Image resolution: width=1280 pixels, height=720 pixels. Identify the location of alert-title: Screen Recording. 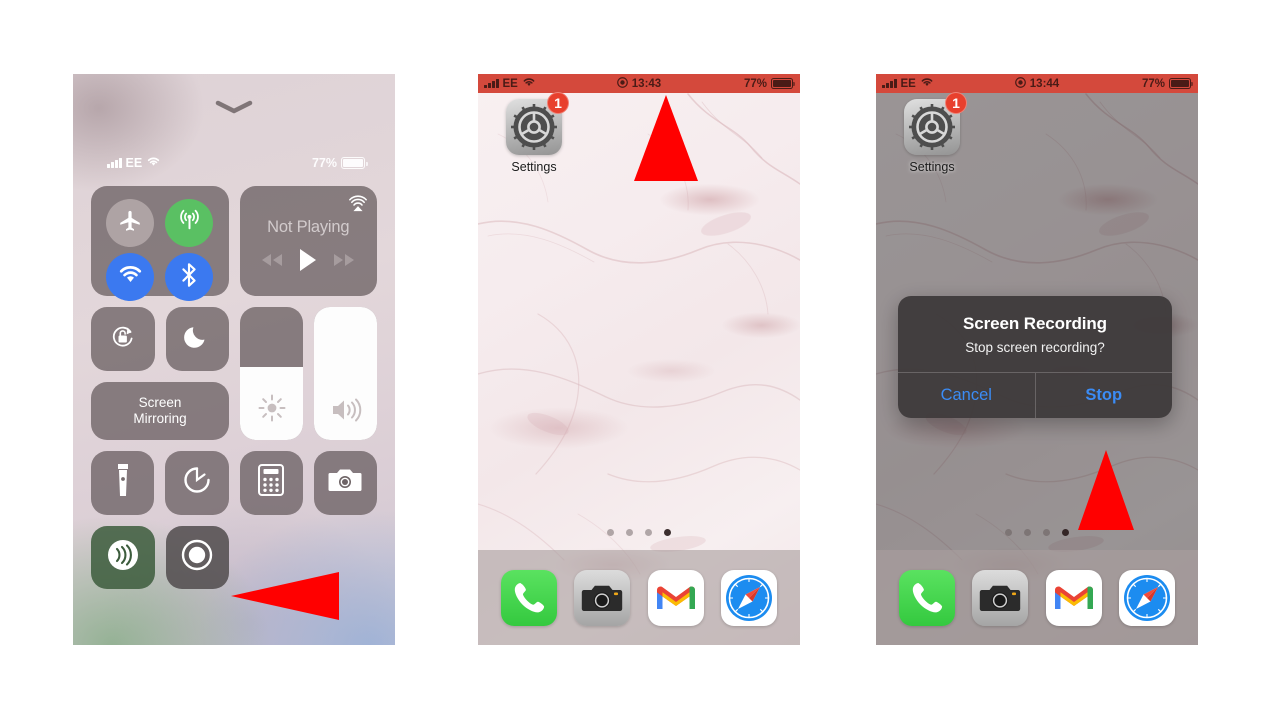
(1035, 323).